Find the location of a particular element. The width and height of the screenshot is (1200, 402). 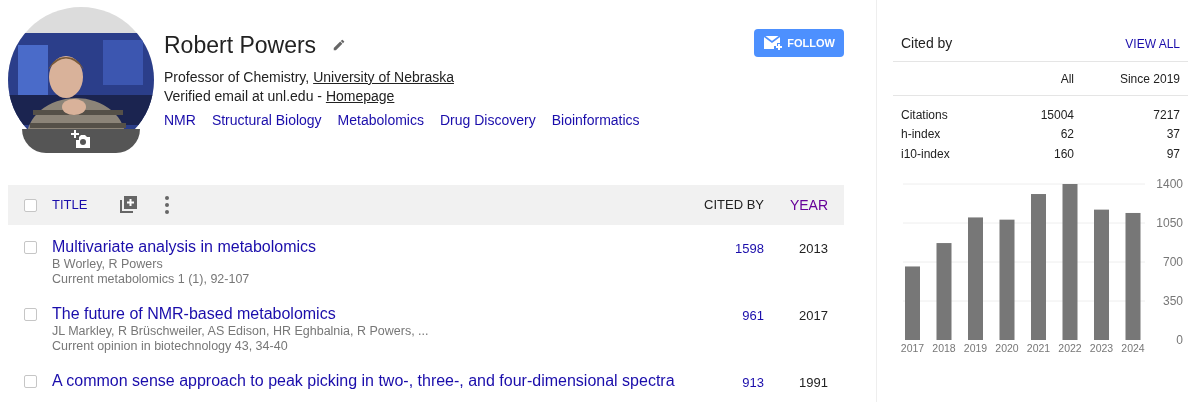

metric-value: 97 is located at coordinates (1172, 154).